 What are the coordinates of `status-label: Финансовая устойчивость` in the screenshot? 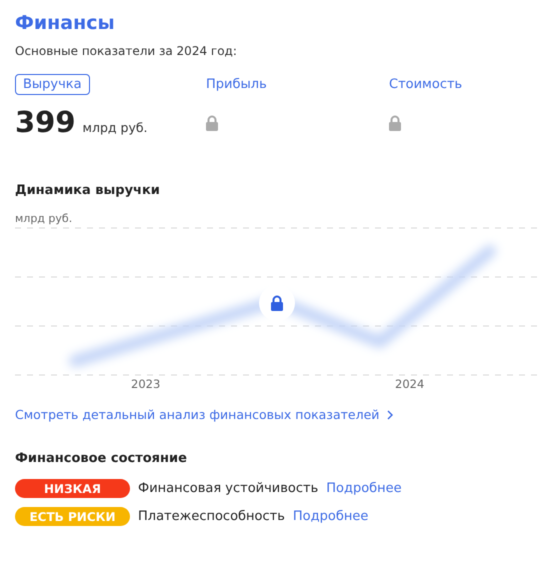 It's located at (228, 488).